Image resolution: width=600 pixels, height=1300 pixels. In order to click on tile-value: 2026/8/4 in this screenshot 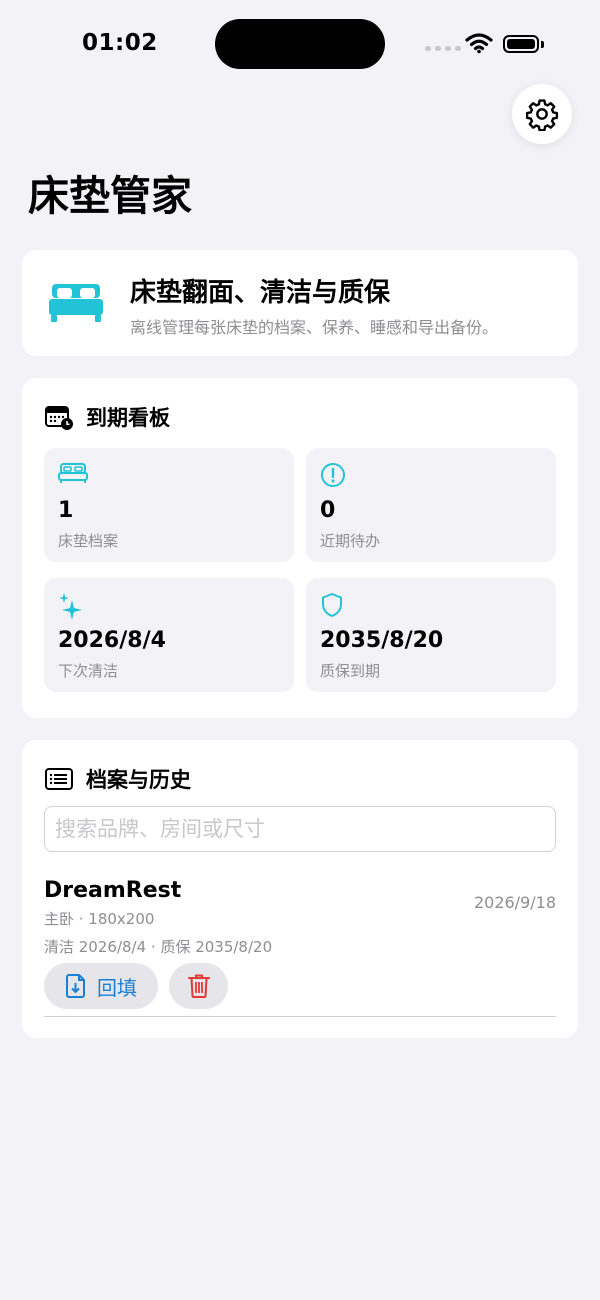, I will do `click(112, 640)`.